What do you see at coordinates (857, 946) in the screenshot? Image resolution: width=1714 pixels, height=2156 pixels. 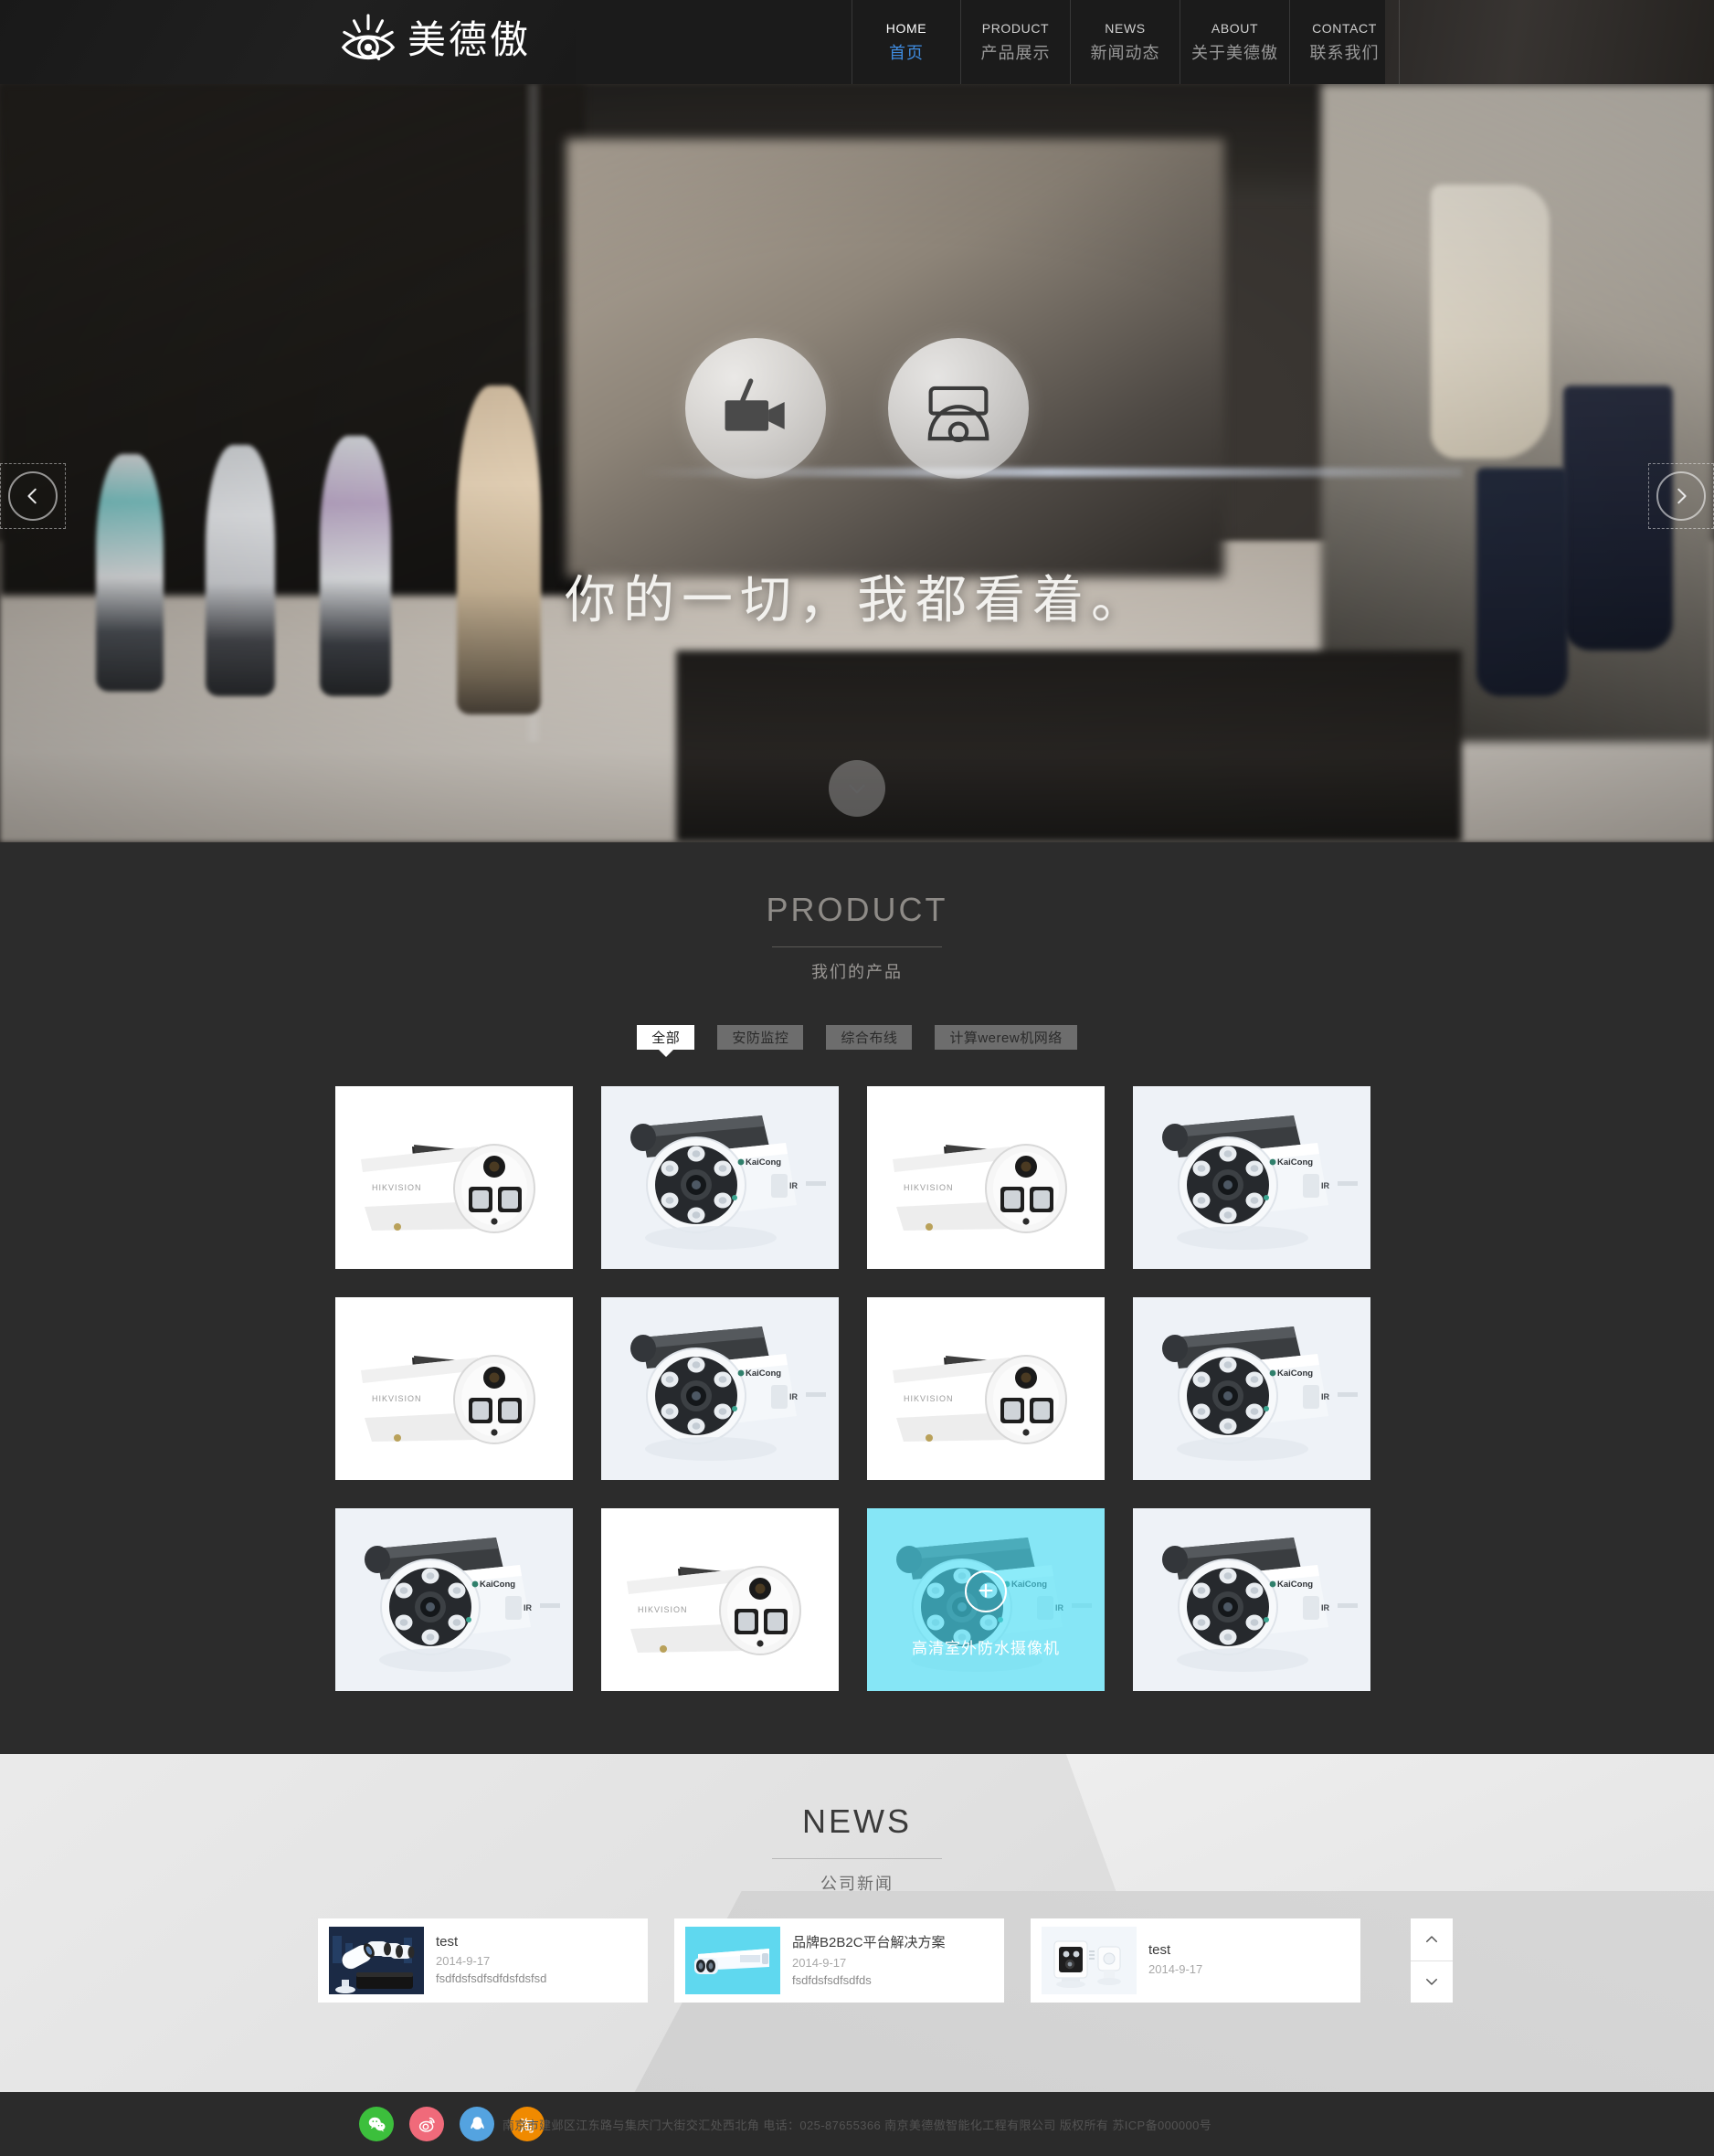 I see `section-divider` at bounding box center [857, 946].